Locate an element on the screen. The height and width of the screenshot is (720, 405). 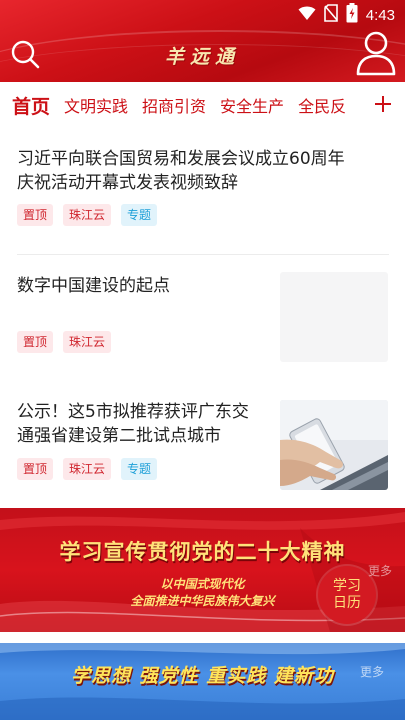
tab-investment: 招商引资 is located at coordinates (174, 105).